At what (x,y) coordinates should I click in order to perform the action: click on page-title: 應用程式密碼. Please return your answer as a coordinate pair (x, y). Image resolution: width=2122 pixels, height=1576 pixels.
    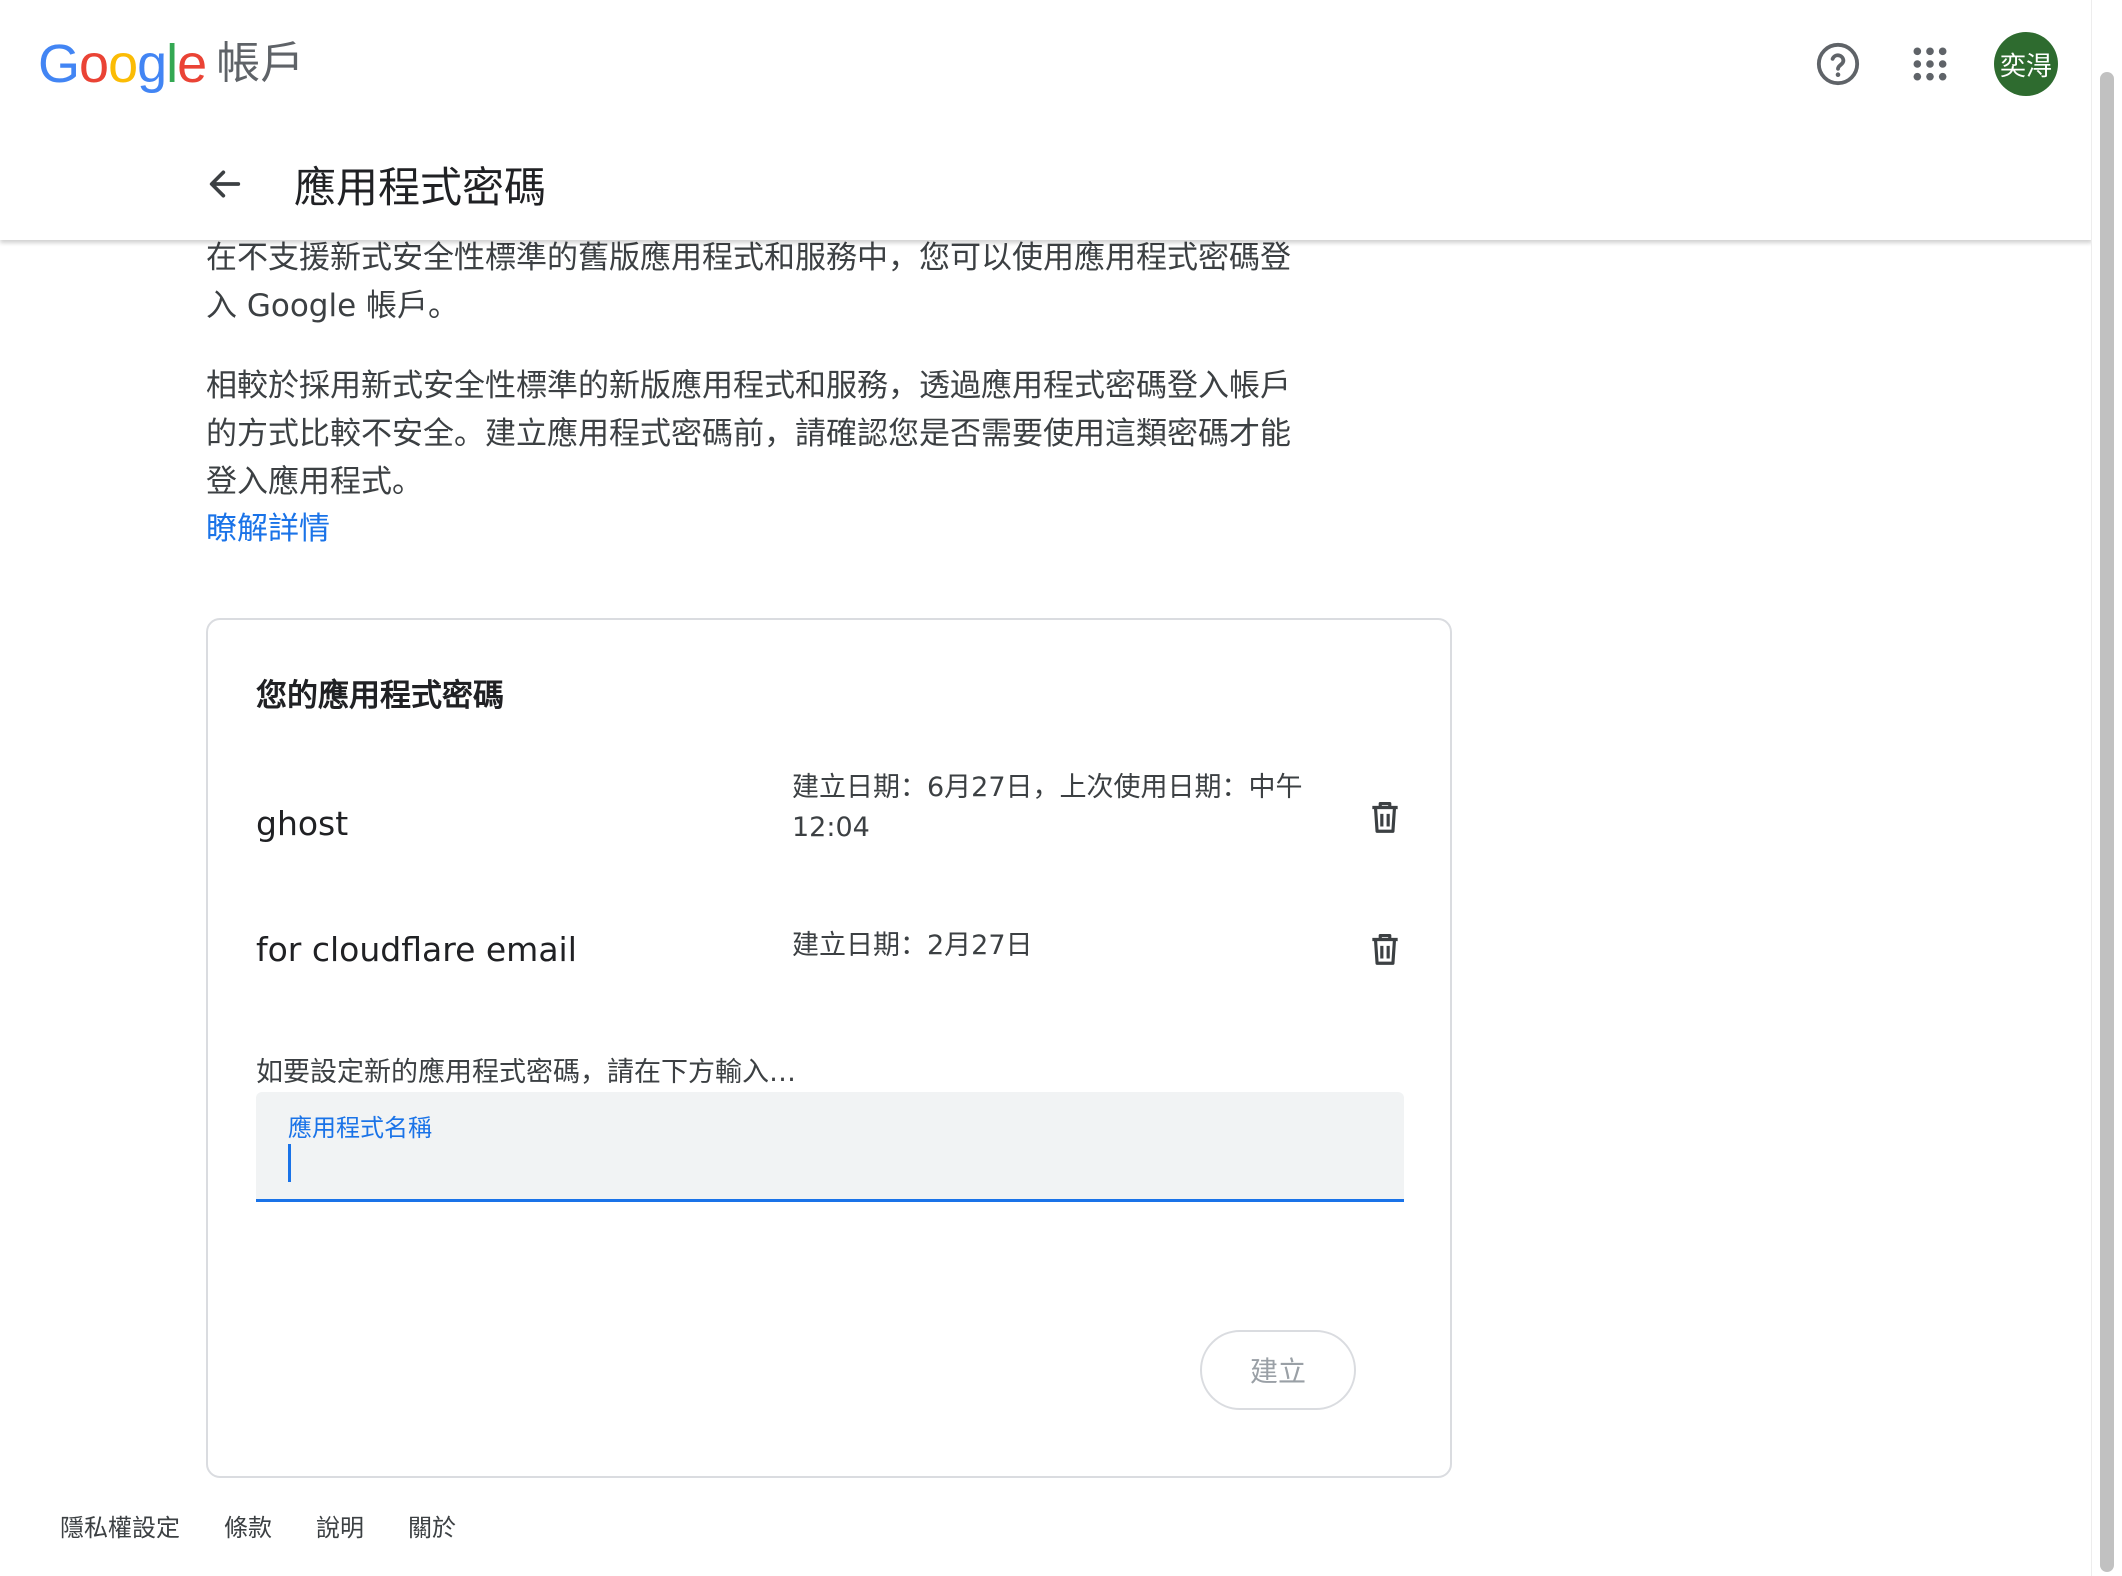
    Looking at the image, I should click on (420, 187).